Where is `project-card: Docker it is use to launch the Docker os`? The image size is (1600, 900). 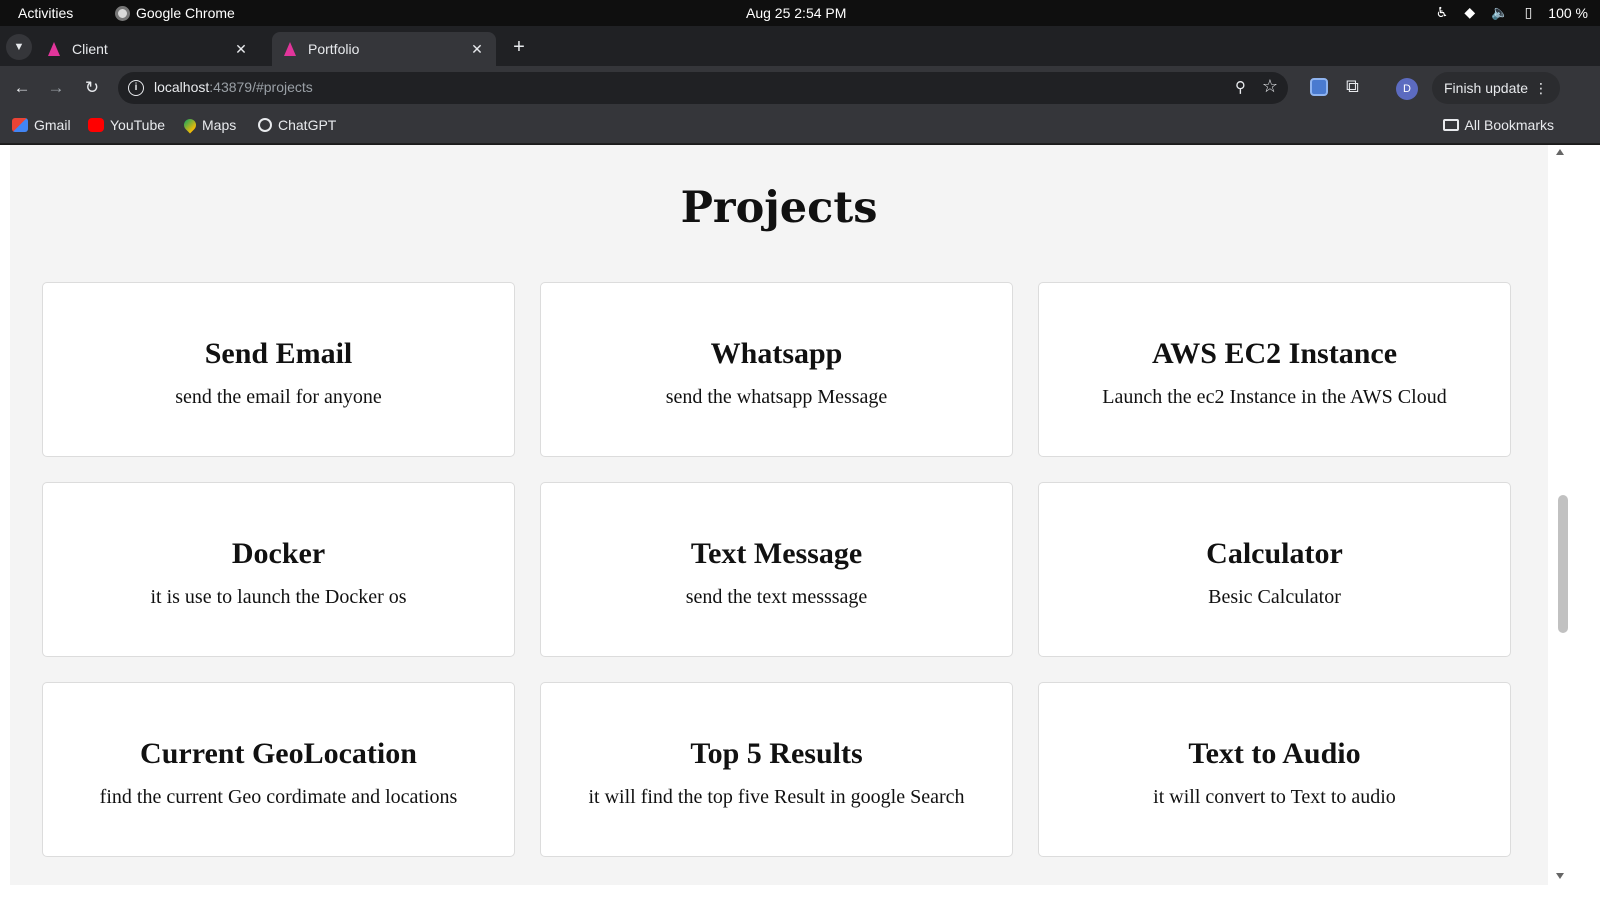 project-card: Docker it is use to launch the Docker os is located at coordinates (278, 569).